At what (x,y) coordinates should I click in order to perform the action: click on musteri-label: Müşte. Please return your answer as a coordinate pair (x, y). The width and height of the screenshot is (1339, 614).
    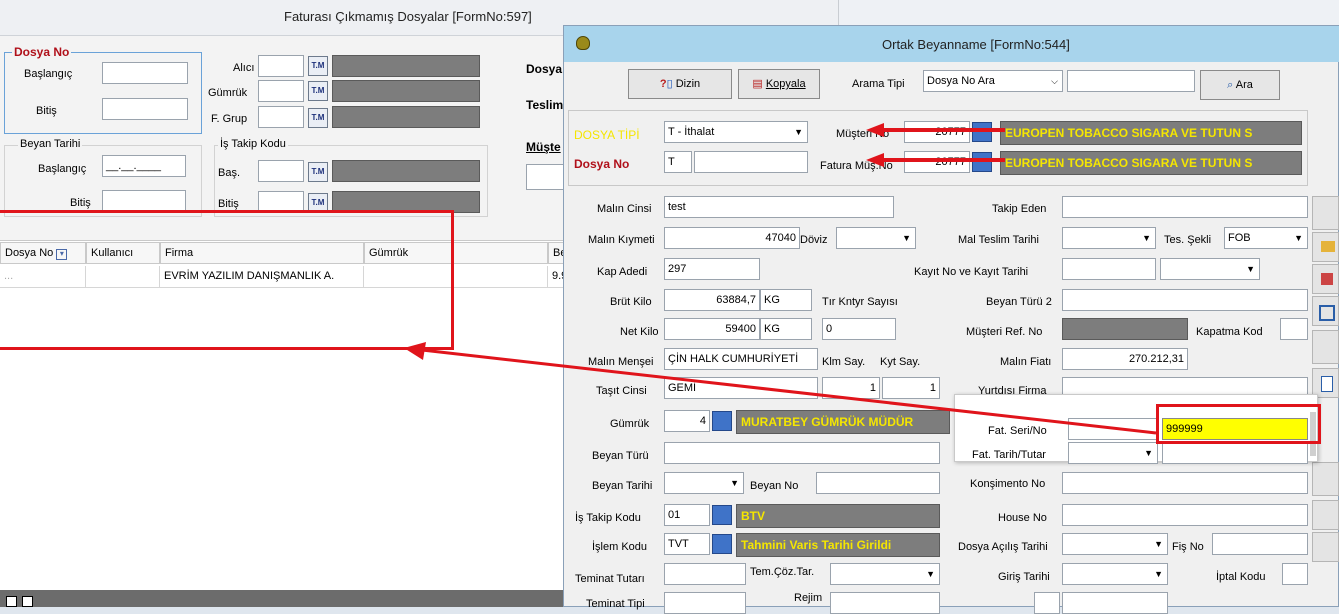
    Looking at the image, I should click on (543, 147).